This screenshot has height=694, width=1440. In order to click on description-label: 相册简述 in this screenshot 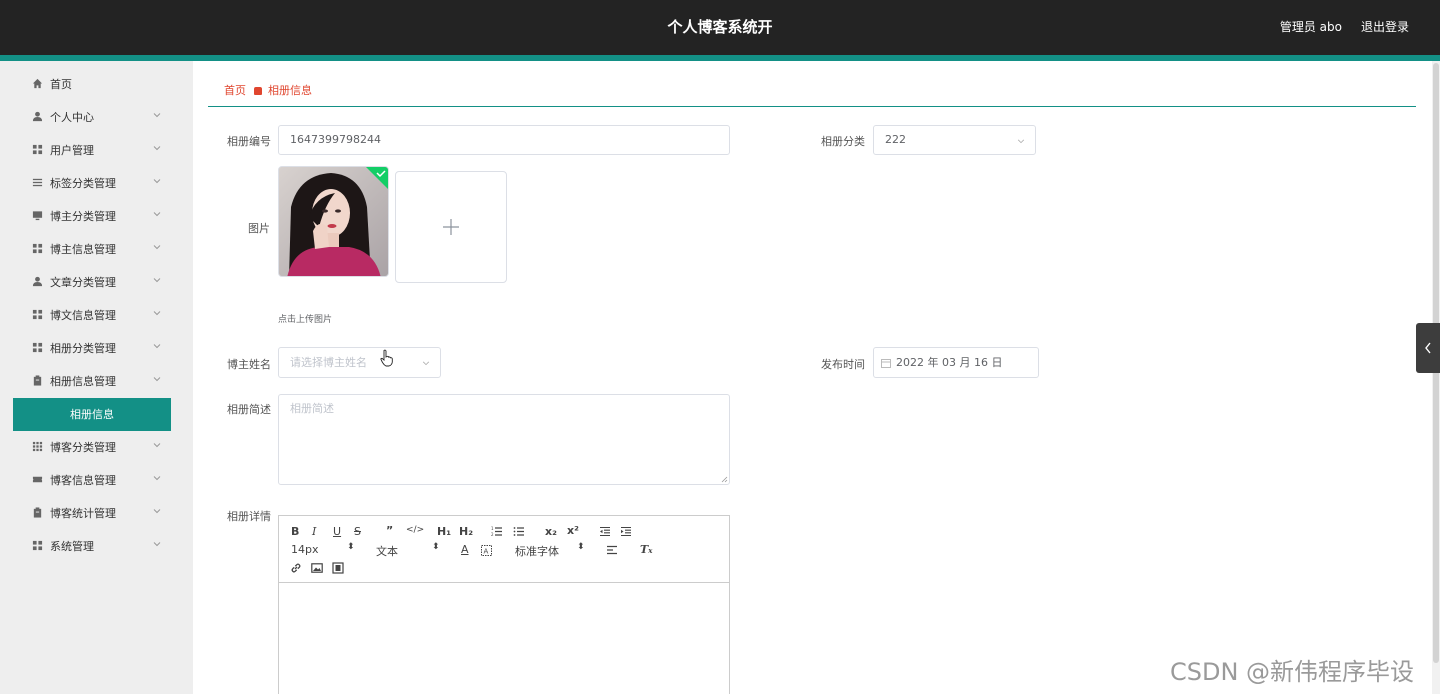, I will do `click(249, 409)`.